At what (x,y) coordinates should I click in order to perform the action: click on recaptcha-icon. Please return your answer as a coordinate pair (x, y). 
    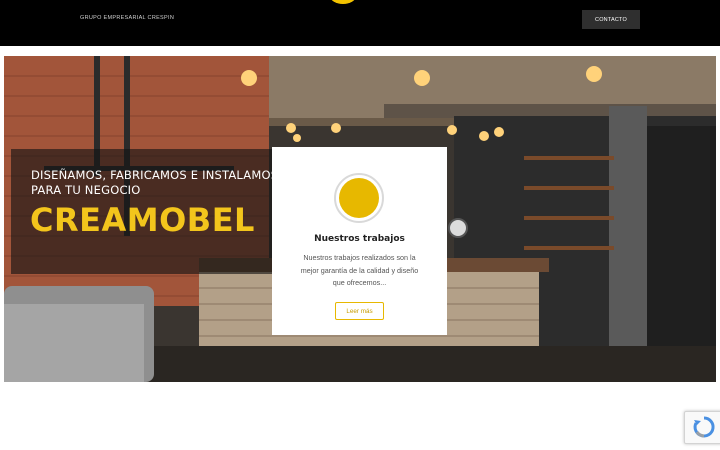
    Looking at the image, I should click on (704, 427).